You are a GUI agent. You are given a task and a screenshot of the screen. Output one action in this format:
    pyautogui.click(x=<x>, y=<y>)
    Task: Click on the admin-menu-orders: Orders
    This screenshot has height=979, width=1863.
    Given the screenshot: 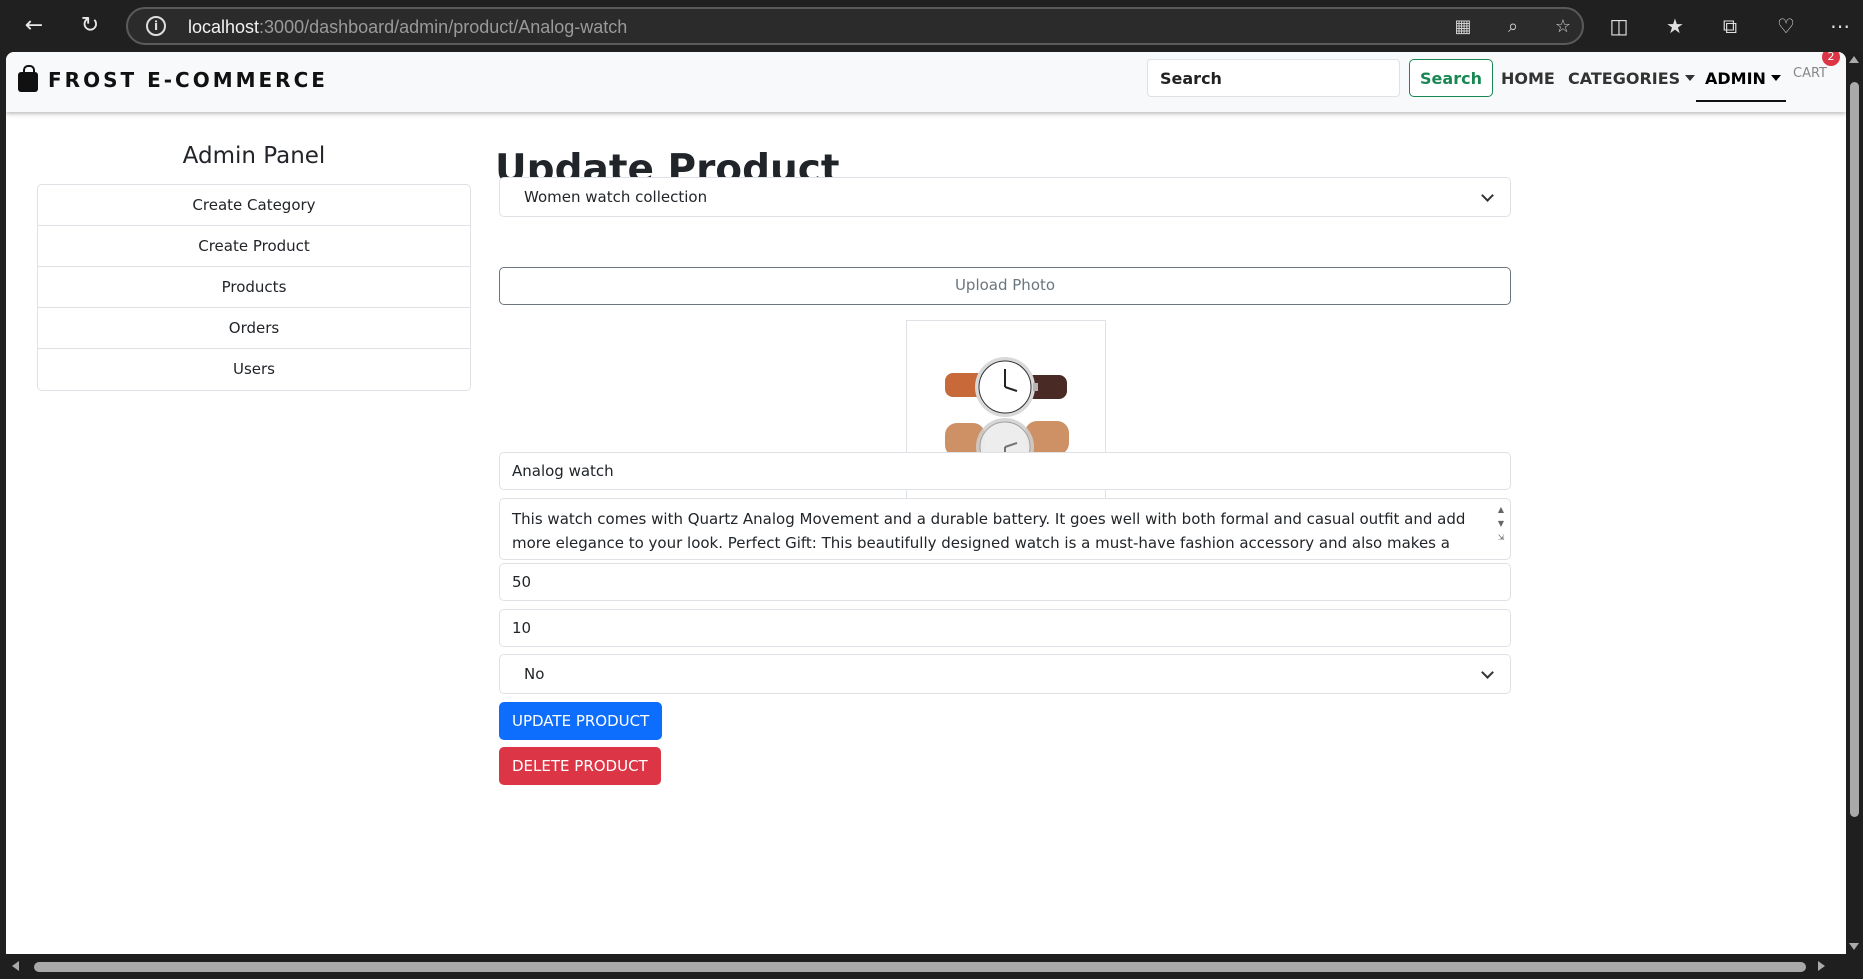 What is the action you would take?
    pyautogui.click(x=254, y=328)
    